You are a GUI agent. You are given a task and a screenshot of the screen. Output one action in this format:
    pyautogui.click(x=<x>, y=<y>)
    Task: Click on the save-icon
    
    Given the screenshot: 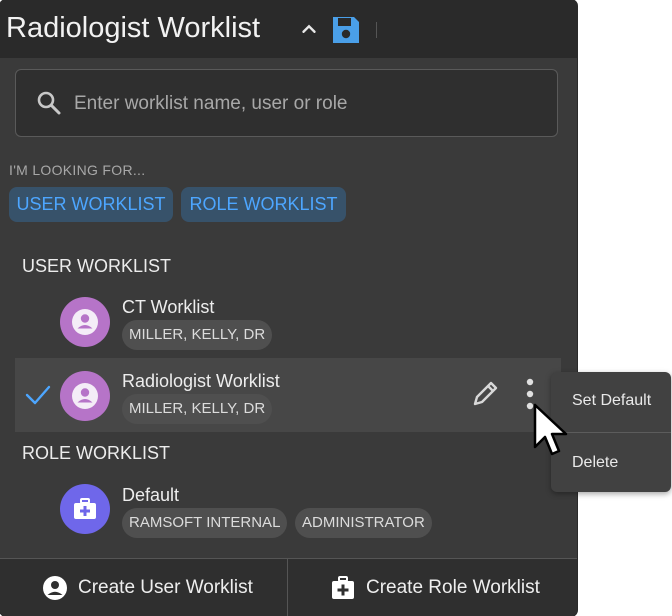 What is the action you would take?
    pyautogui.click(x=346, y=30)
    